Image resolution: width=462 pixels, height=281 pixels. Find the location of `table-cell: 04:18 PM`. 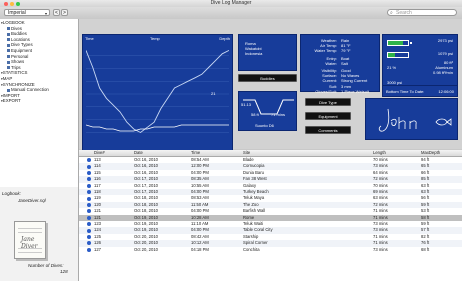

table-cell: 04:18 PM is located at coordinates (200, 249).